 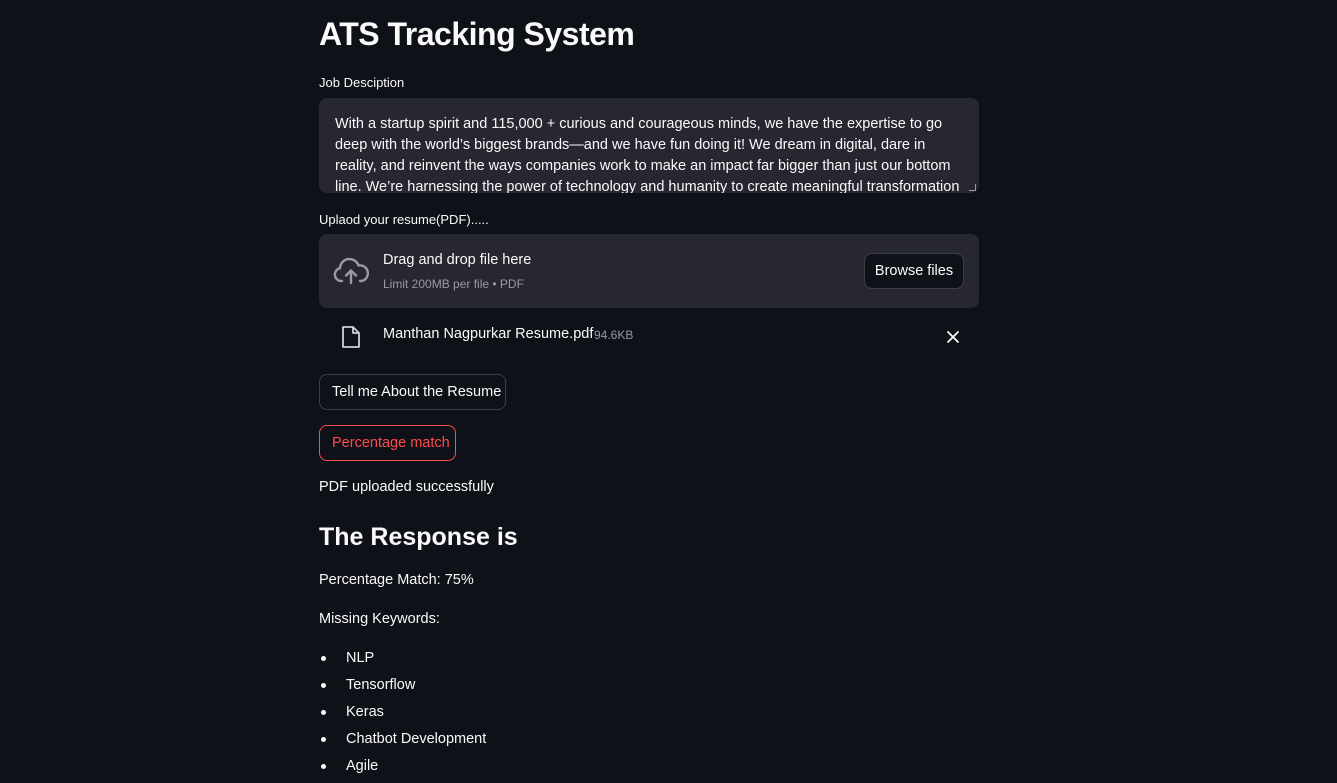 What do you see at coordinates (418, 537) in the screenshot?
I see `response-heading: The Response is` at bounding box center [418, 537].